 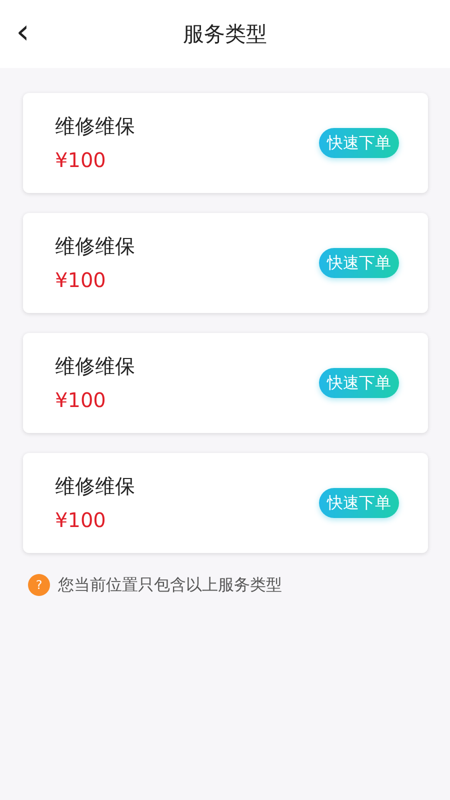 I want to click on back-button: ‹, so click(x=23, y=32).